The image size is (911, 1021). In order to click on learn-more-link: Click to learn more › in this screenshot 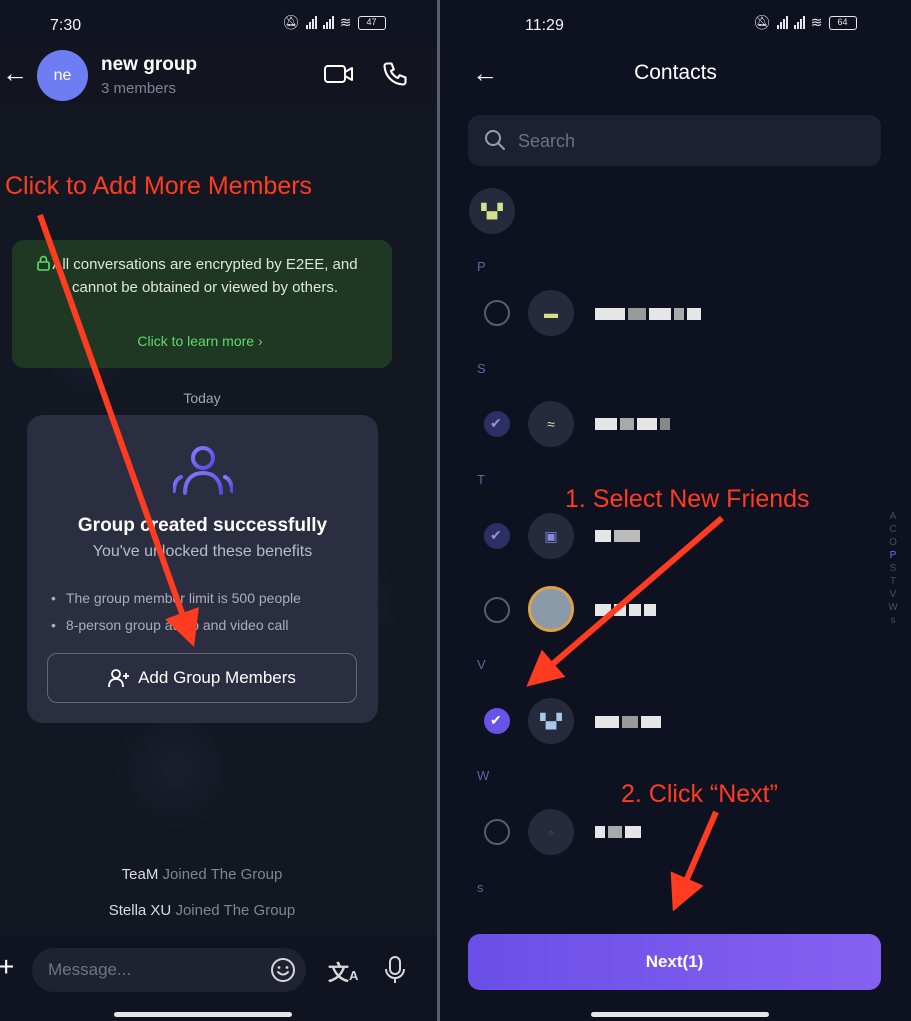, I will do `click(200, 341)`.